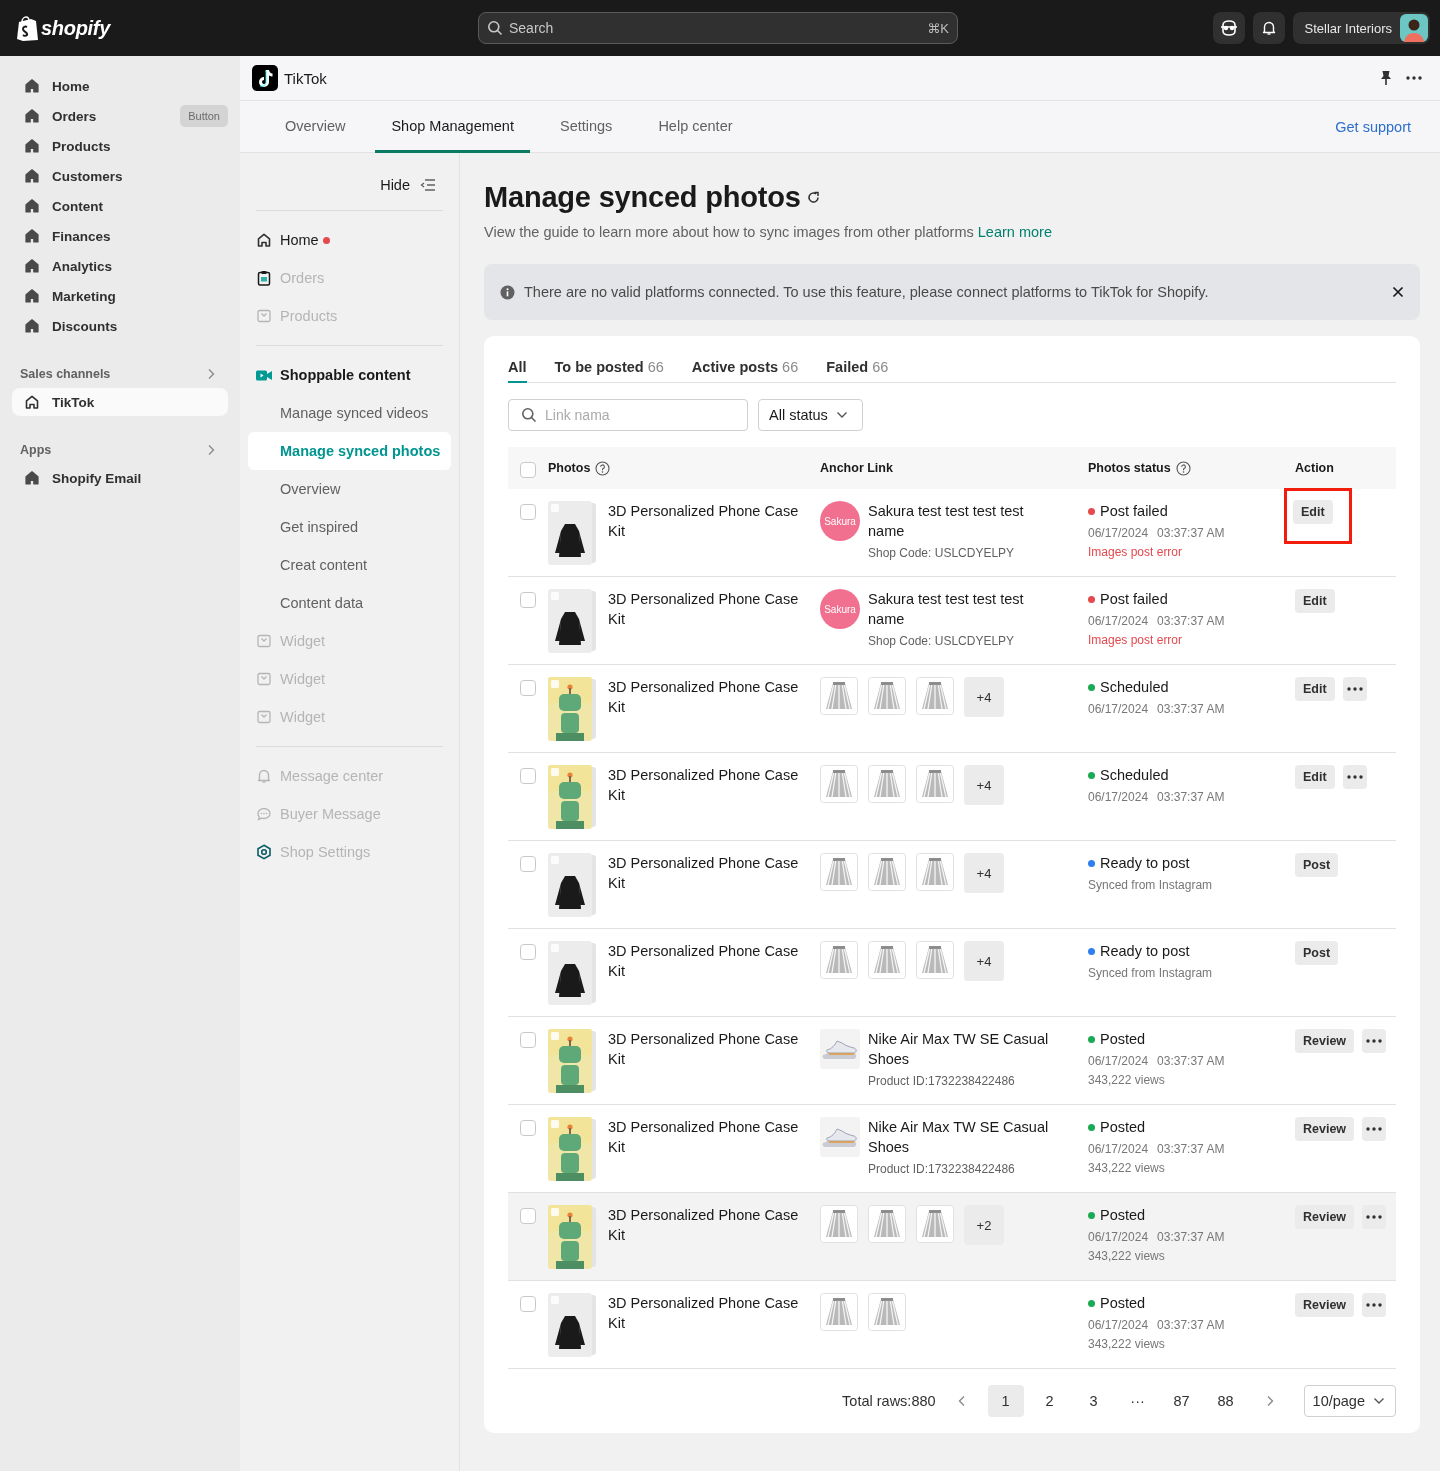 The width and height of the screenshot is (1440, 1471). I want to click on shopify-logo: shopify, so click(75, 28).